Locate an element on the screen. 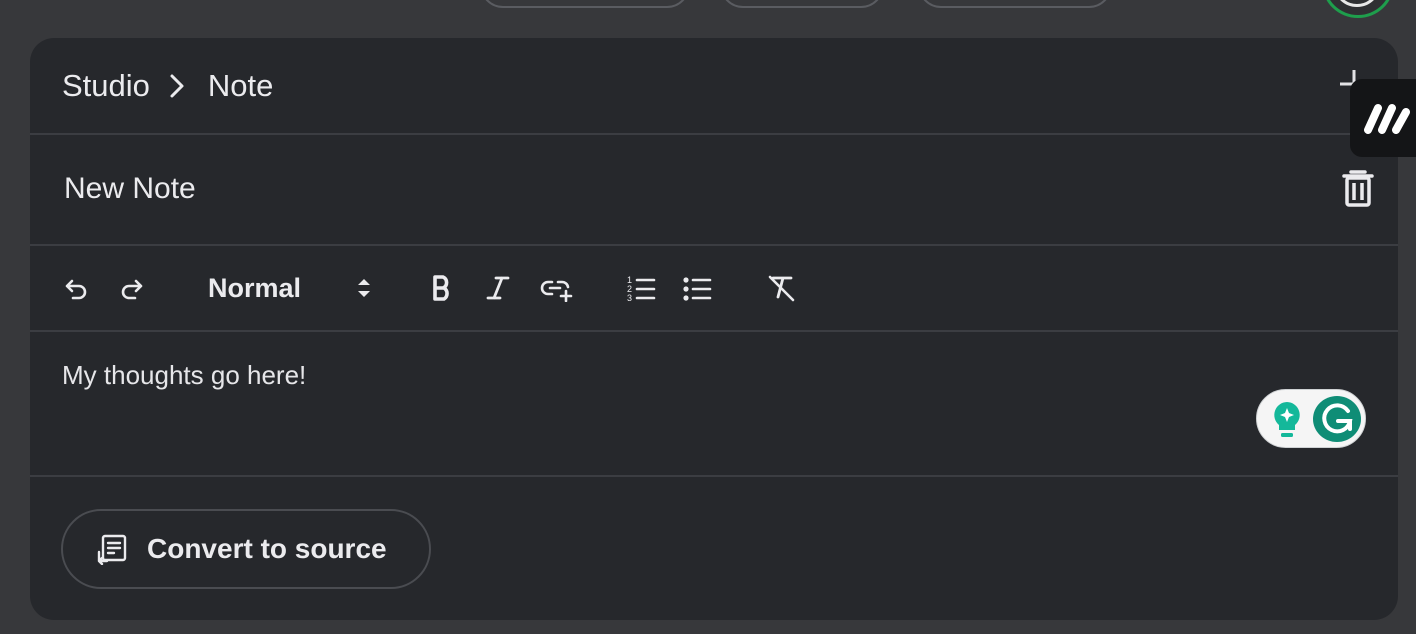  bold-button is located at coordinates (442, 288).